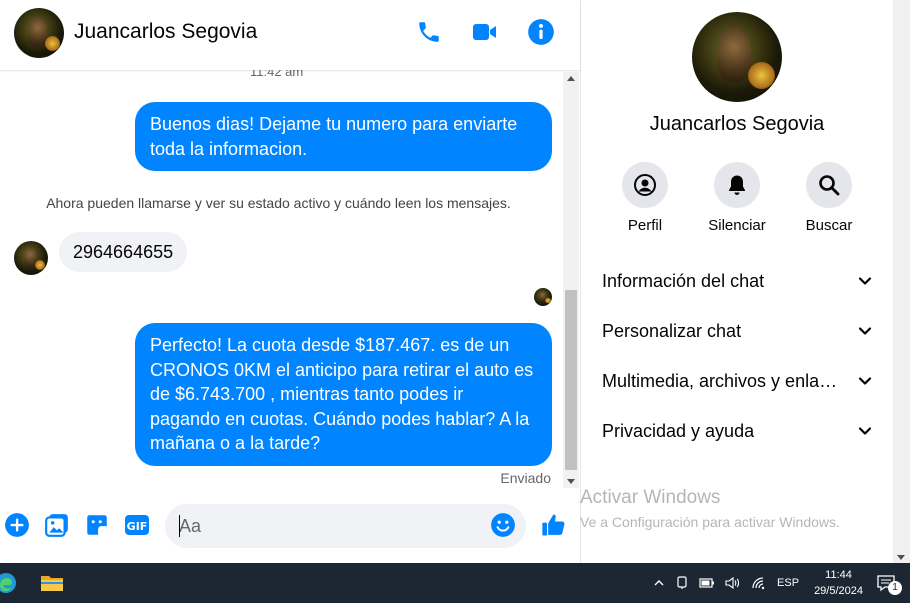  I want to click on profile-actions: Perfil Silenciar Buscar, so click(737, 198).